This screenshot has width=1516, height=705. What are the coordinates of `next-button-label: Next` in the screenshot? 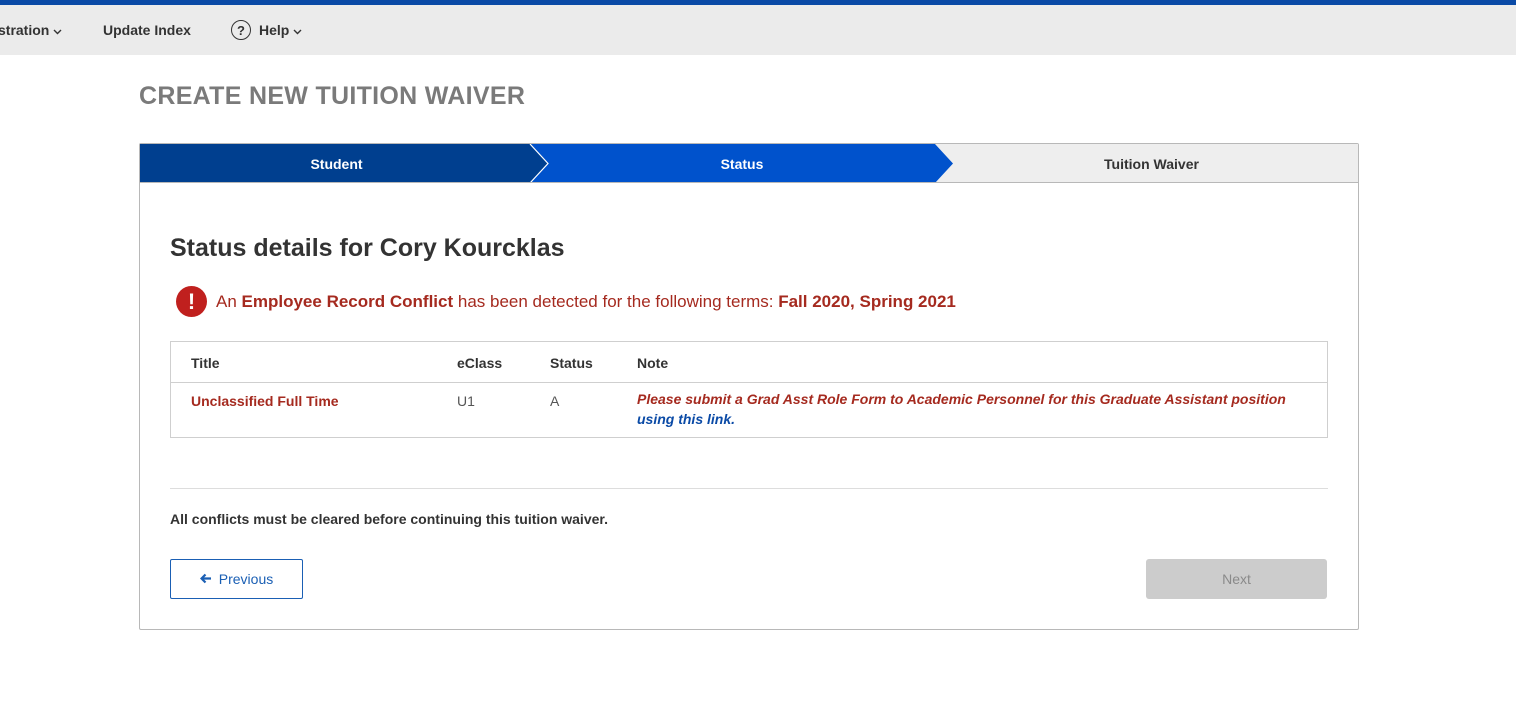 It's located at (1236, 579).